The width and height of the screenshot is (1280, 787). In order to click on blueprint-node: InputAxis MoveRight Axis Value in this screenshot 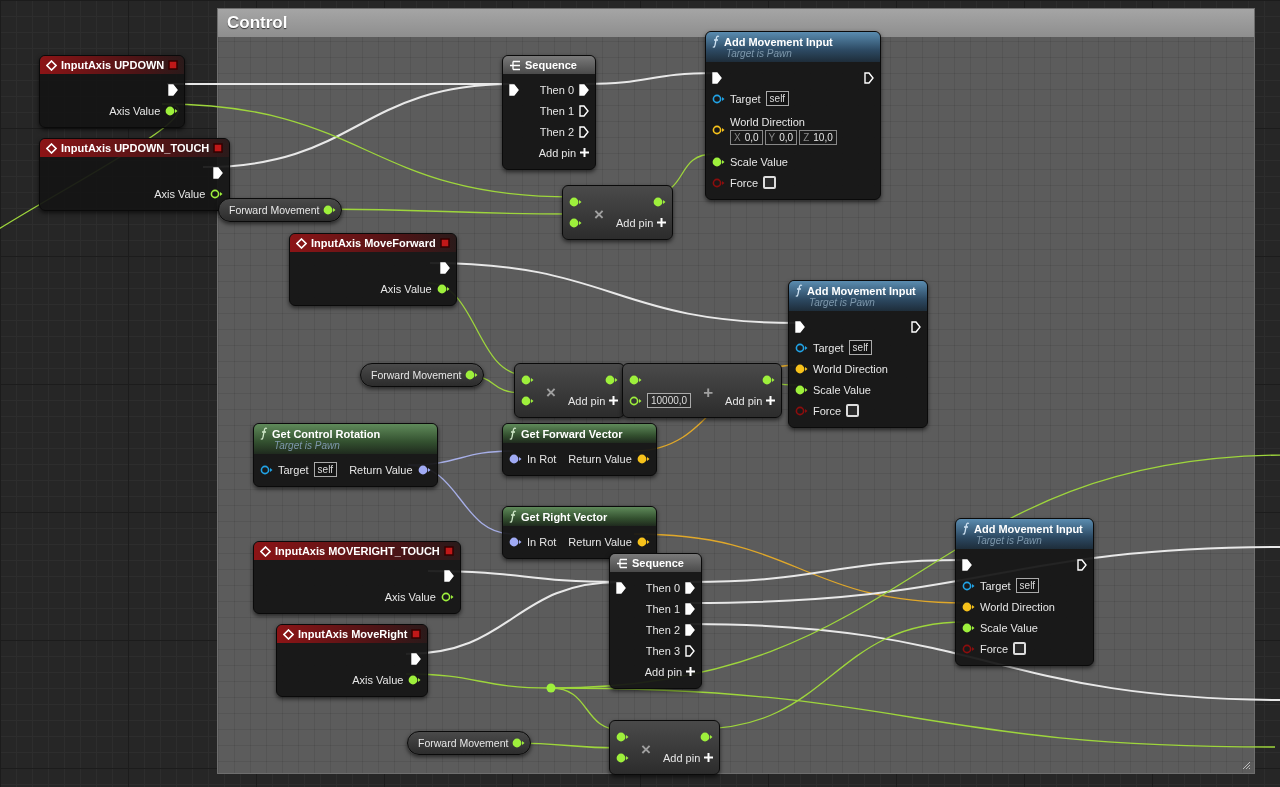, I will do `click(352, 660)`.